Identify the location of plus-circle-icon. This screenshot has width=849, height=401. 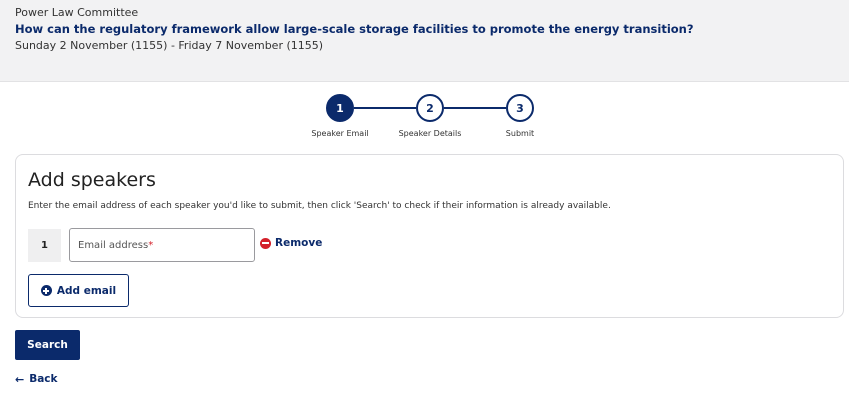
(46, 290).